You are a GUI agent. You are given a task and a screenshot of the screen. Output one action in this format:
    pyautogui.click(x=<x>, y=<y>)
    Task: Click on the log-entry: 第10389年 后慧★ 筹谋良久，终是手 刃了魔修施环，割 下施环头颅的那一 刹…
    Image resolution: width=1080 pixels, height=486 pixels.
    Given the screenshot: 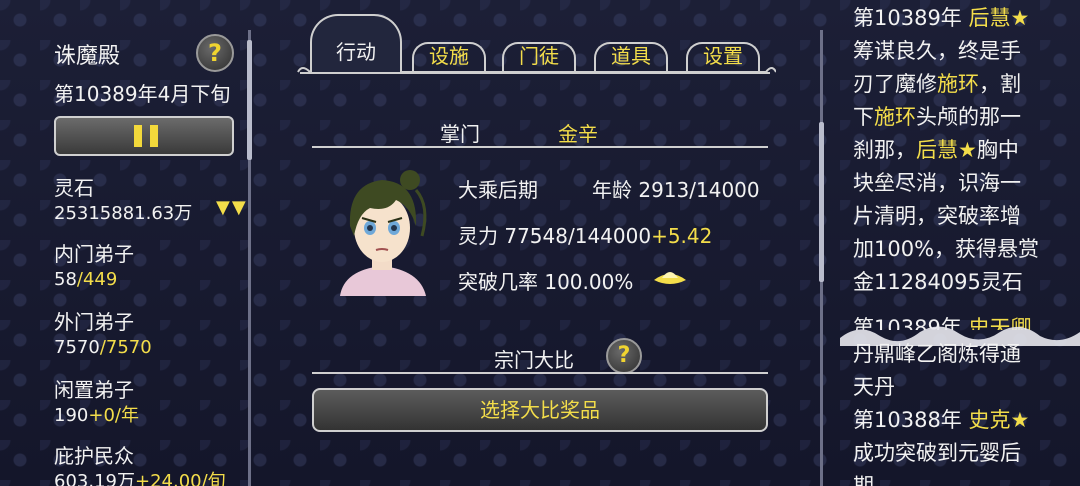 What is the action you would take?
    pyautogui.click(x=946, y=150)
    